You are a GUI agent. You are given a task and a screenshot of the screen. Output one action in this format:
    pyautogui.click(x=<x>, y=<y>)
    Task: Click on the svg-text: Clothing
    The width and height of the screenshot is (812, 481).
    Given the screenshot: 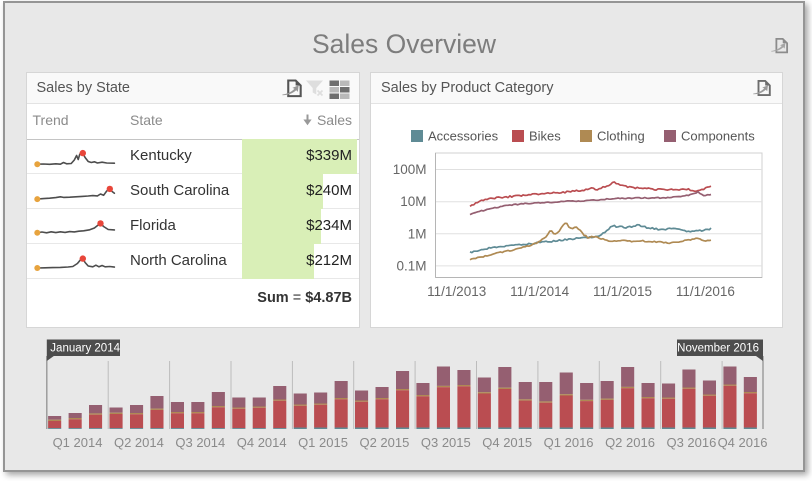 What is the action you would take?
    pyautogui.click(x=621, y=136)
    